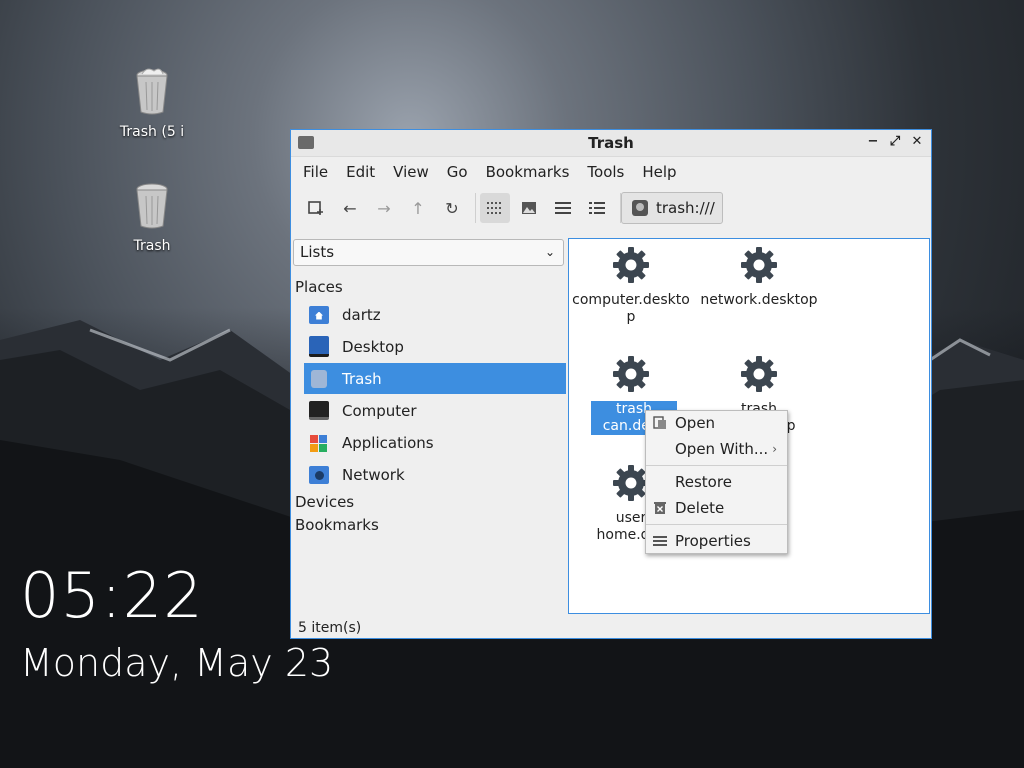  I want to click on minimize-button: −, so click(873, 142).